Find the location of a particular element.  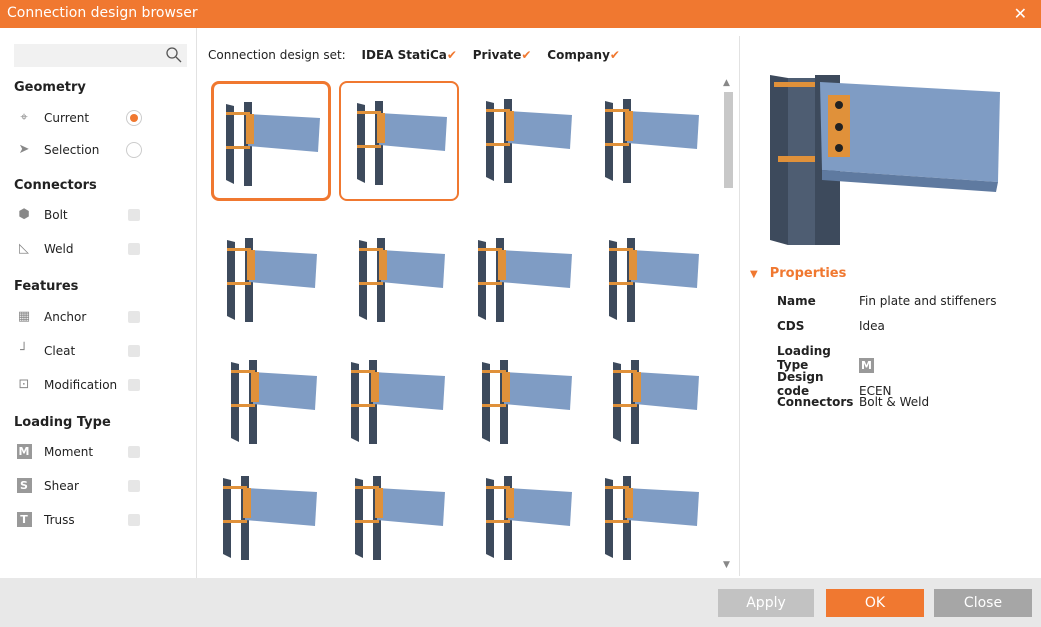

crosshair-icon: ⌖ is located at coordinates (24, 117).